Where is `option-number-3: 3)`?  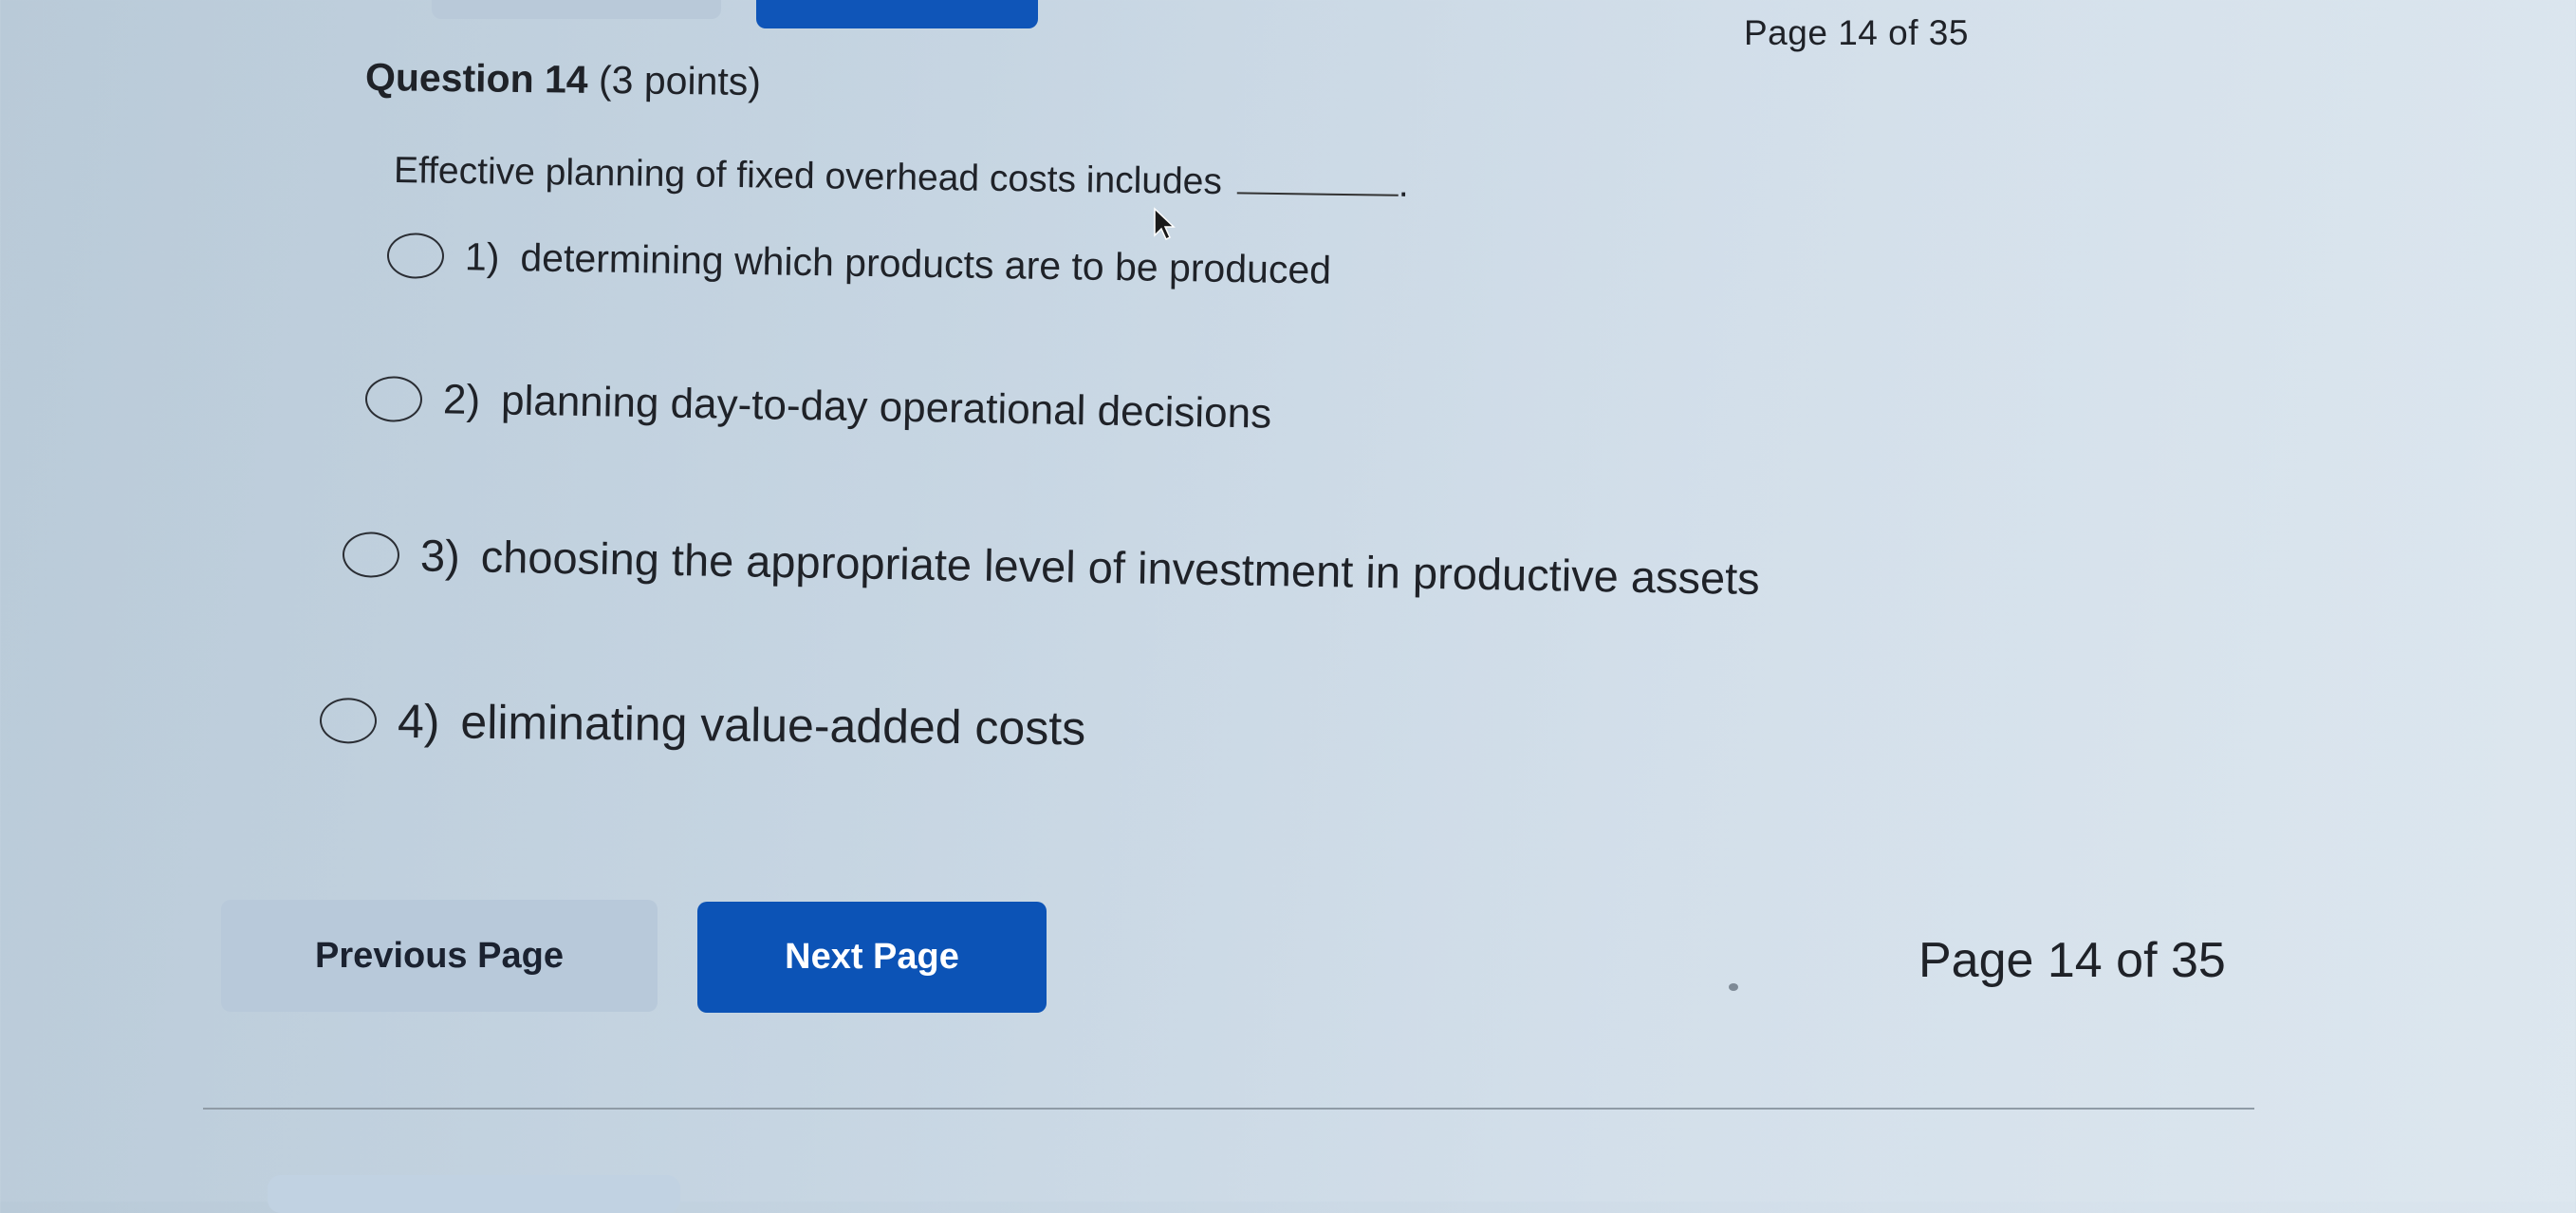
option-number-3: 3) is located at coordinates (440, 556).